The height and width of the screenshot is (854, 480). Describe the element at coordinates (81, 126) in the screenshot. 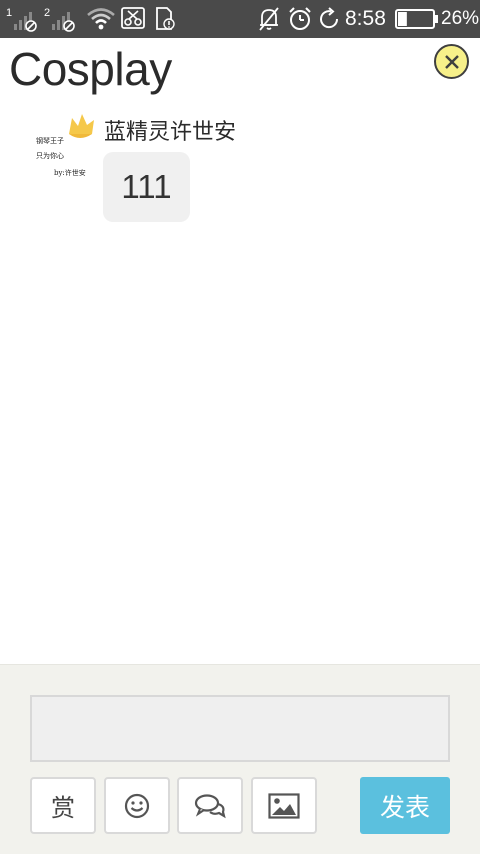

I see `crown-icon` at that location.